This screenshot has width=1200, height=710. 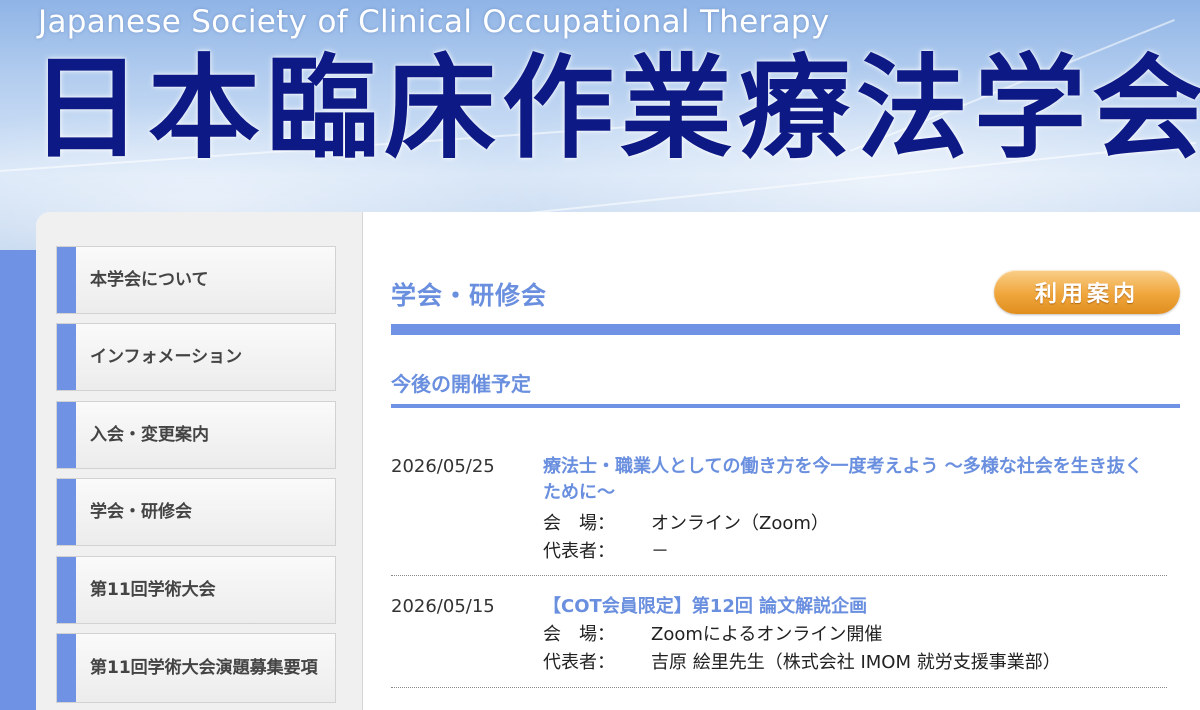 I want to click on event-title-link: 【COT会員限定】第12回 論文解説企画, so click(x=851, y=607).